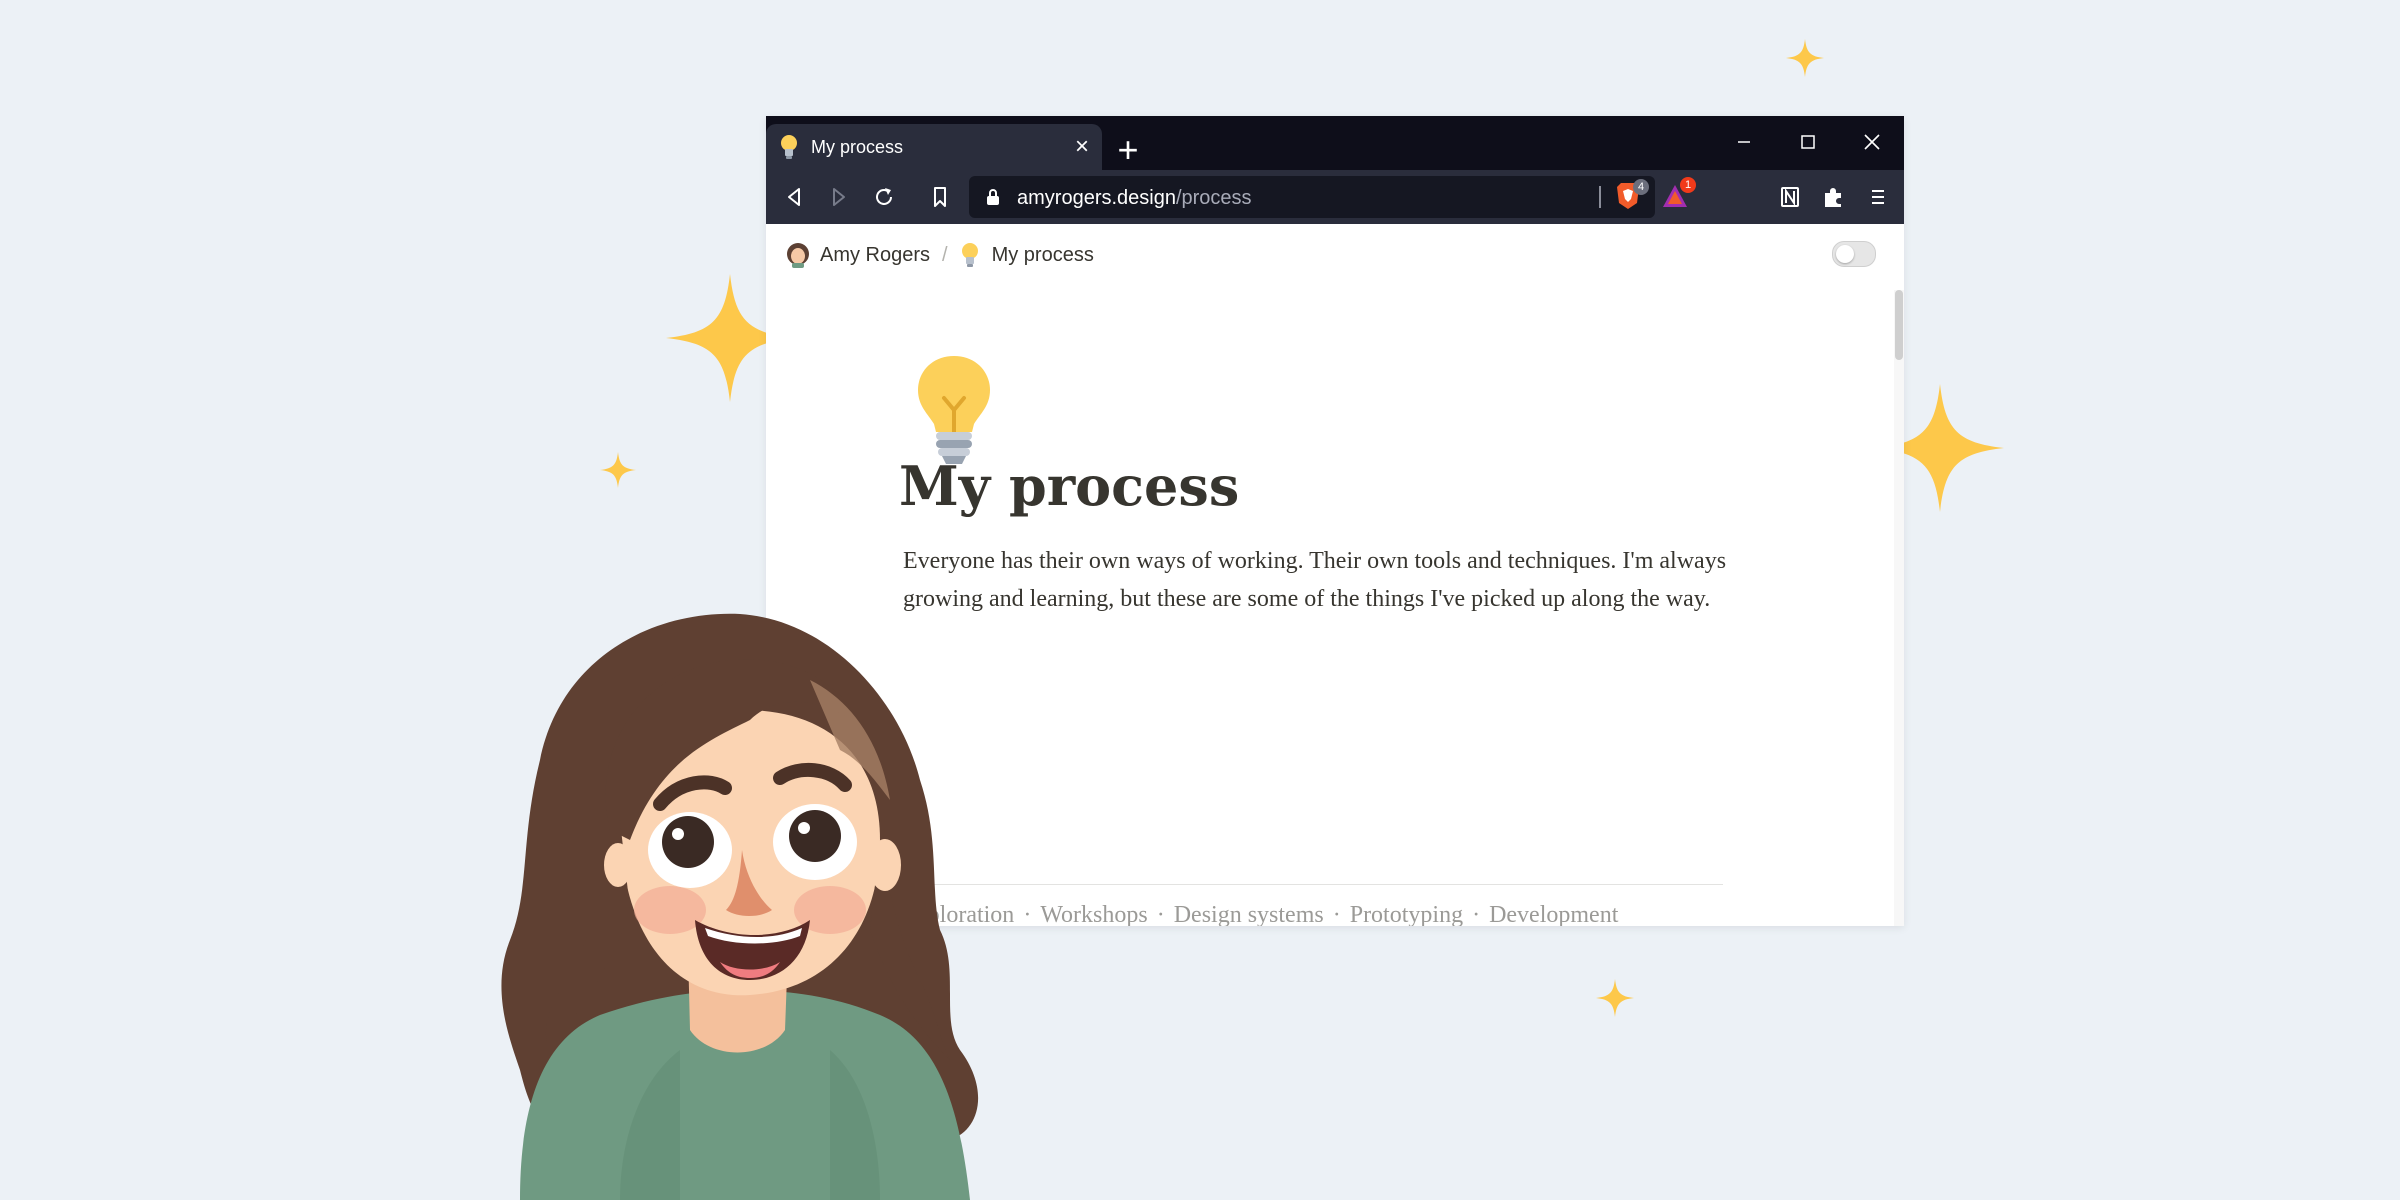  Describe the element at coordinates (1093, 914) in the screenshot. I see `link-workshops: Workshops` at that location.